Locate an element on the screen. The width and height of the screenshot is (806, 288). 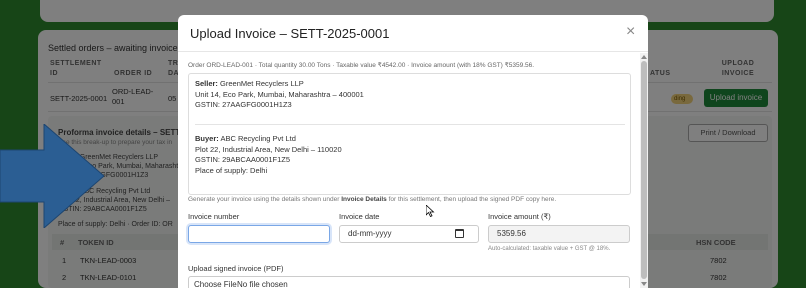
invoice-amount-label: Invoice amount (₹) is located at coordinates (519, 216).